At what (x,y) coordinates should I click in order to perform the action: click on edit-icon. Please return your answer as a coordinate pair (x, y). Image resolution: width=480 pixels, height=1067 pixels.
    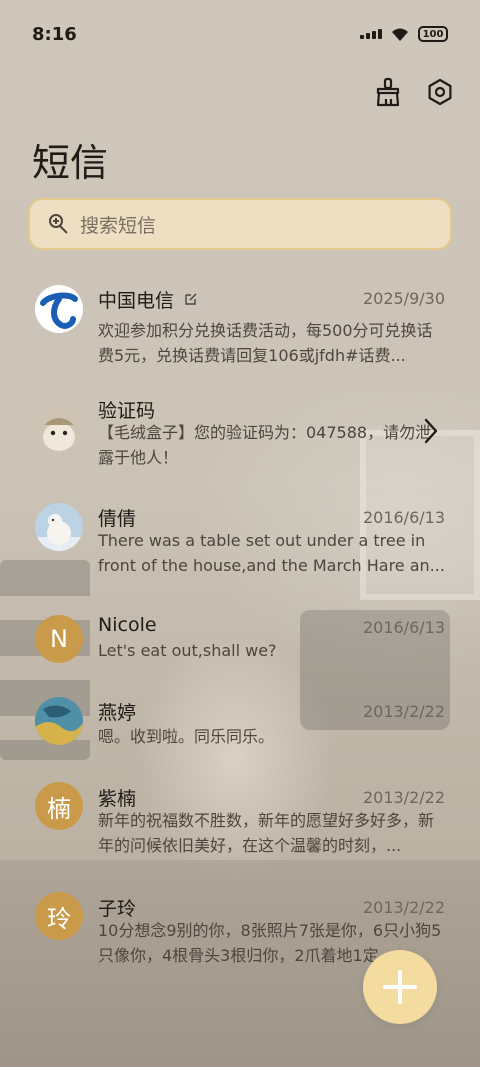
    Looking at the image, I should click on (191, 299).